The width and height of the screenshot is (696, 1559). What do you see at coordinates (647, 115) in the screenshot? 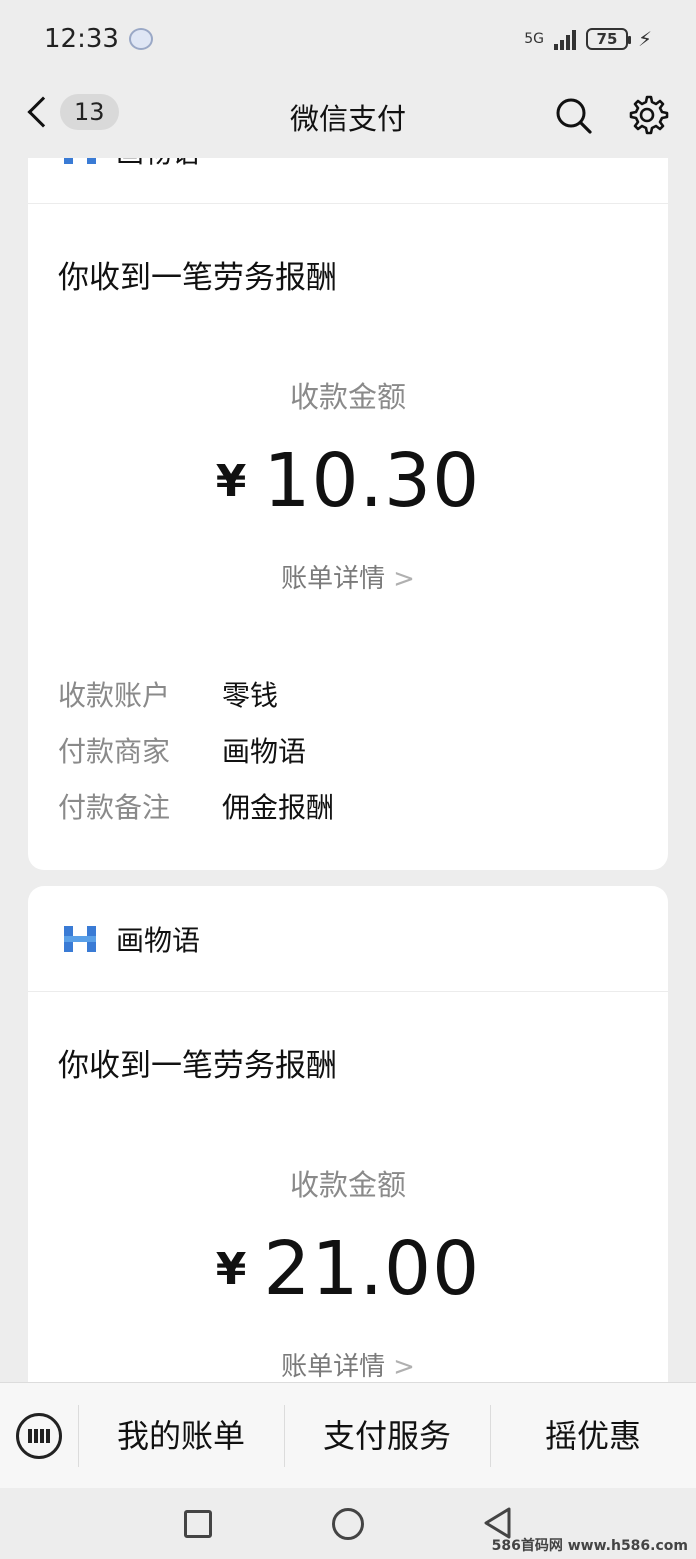
I see `gear-icon` at bounding box center [647, 115].